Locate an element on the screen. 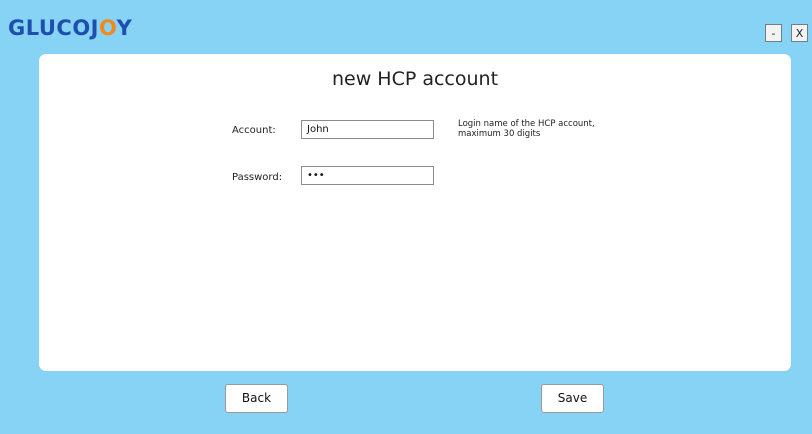  account-label: Account: is located at coordinates (254, 130).